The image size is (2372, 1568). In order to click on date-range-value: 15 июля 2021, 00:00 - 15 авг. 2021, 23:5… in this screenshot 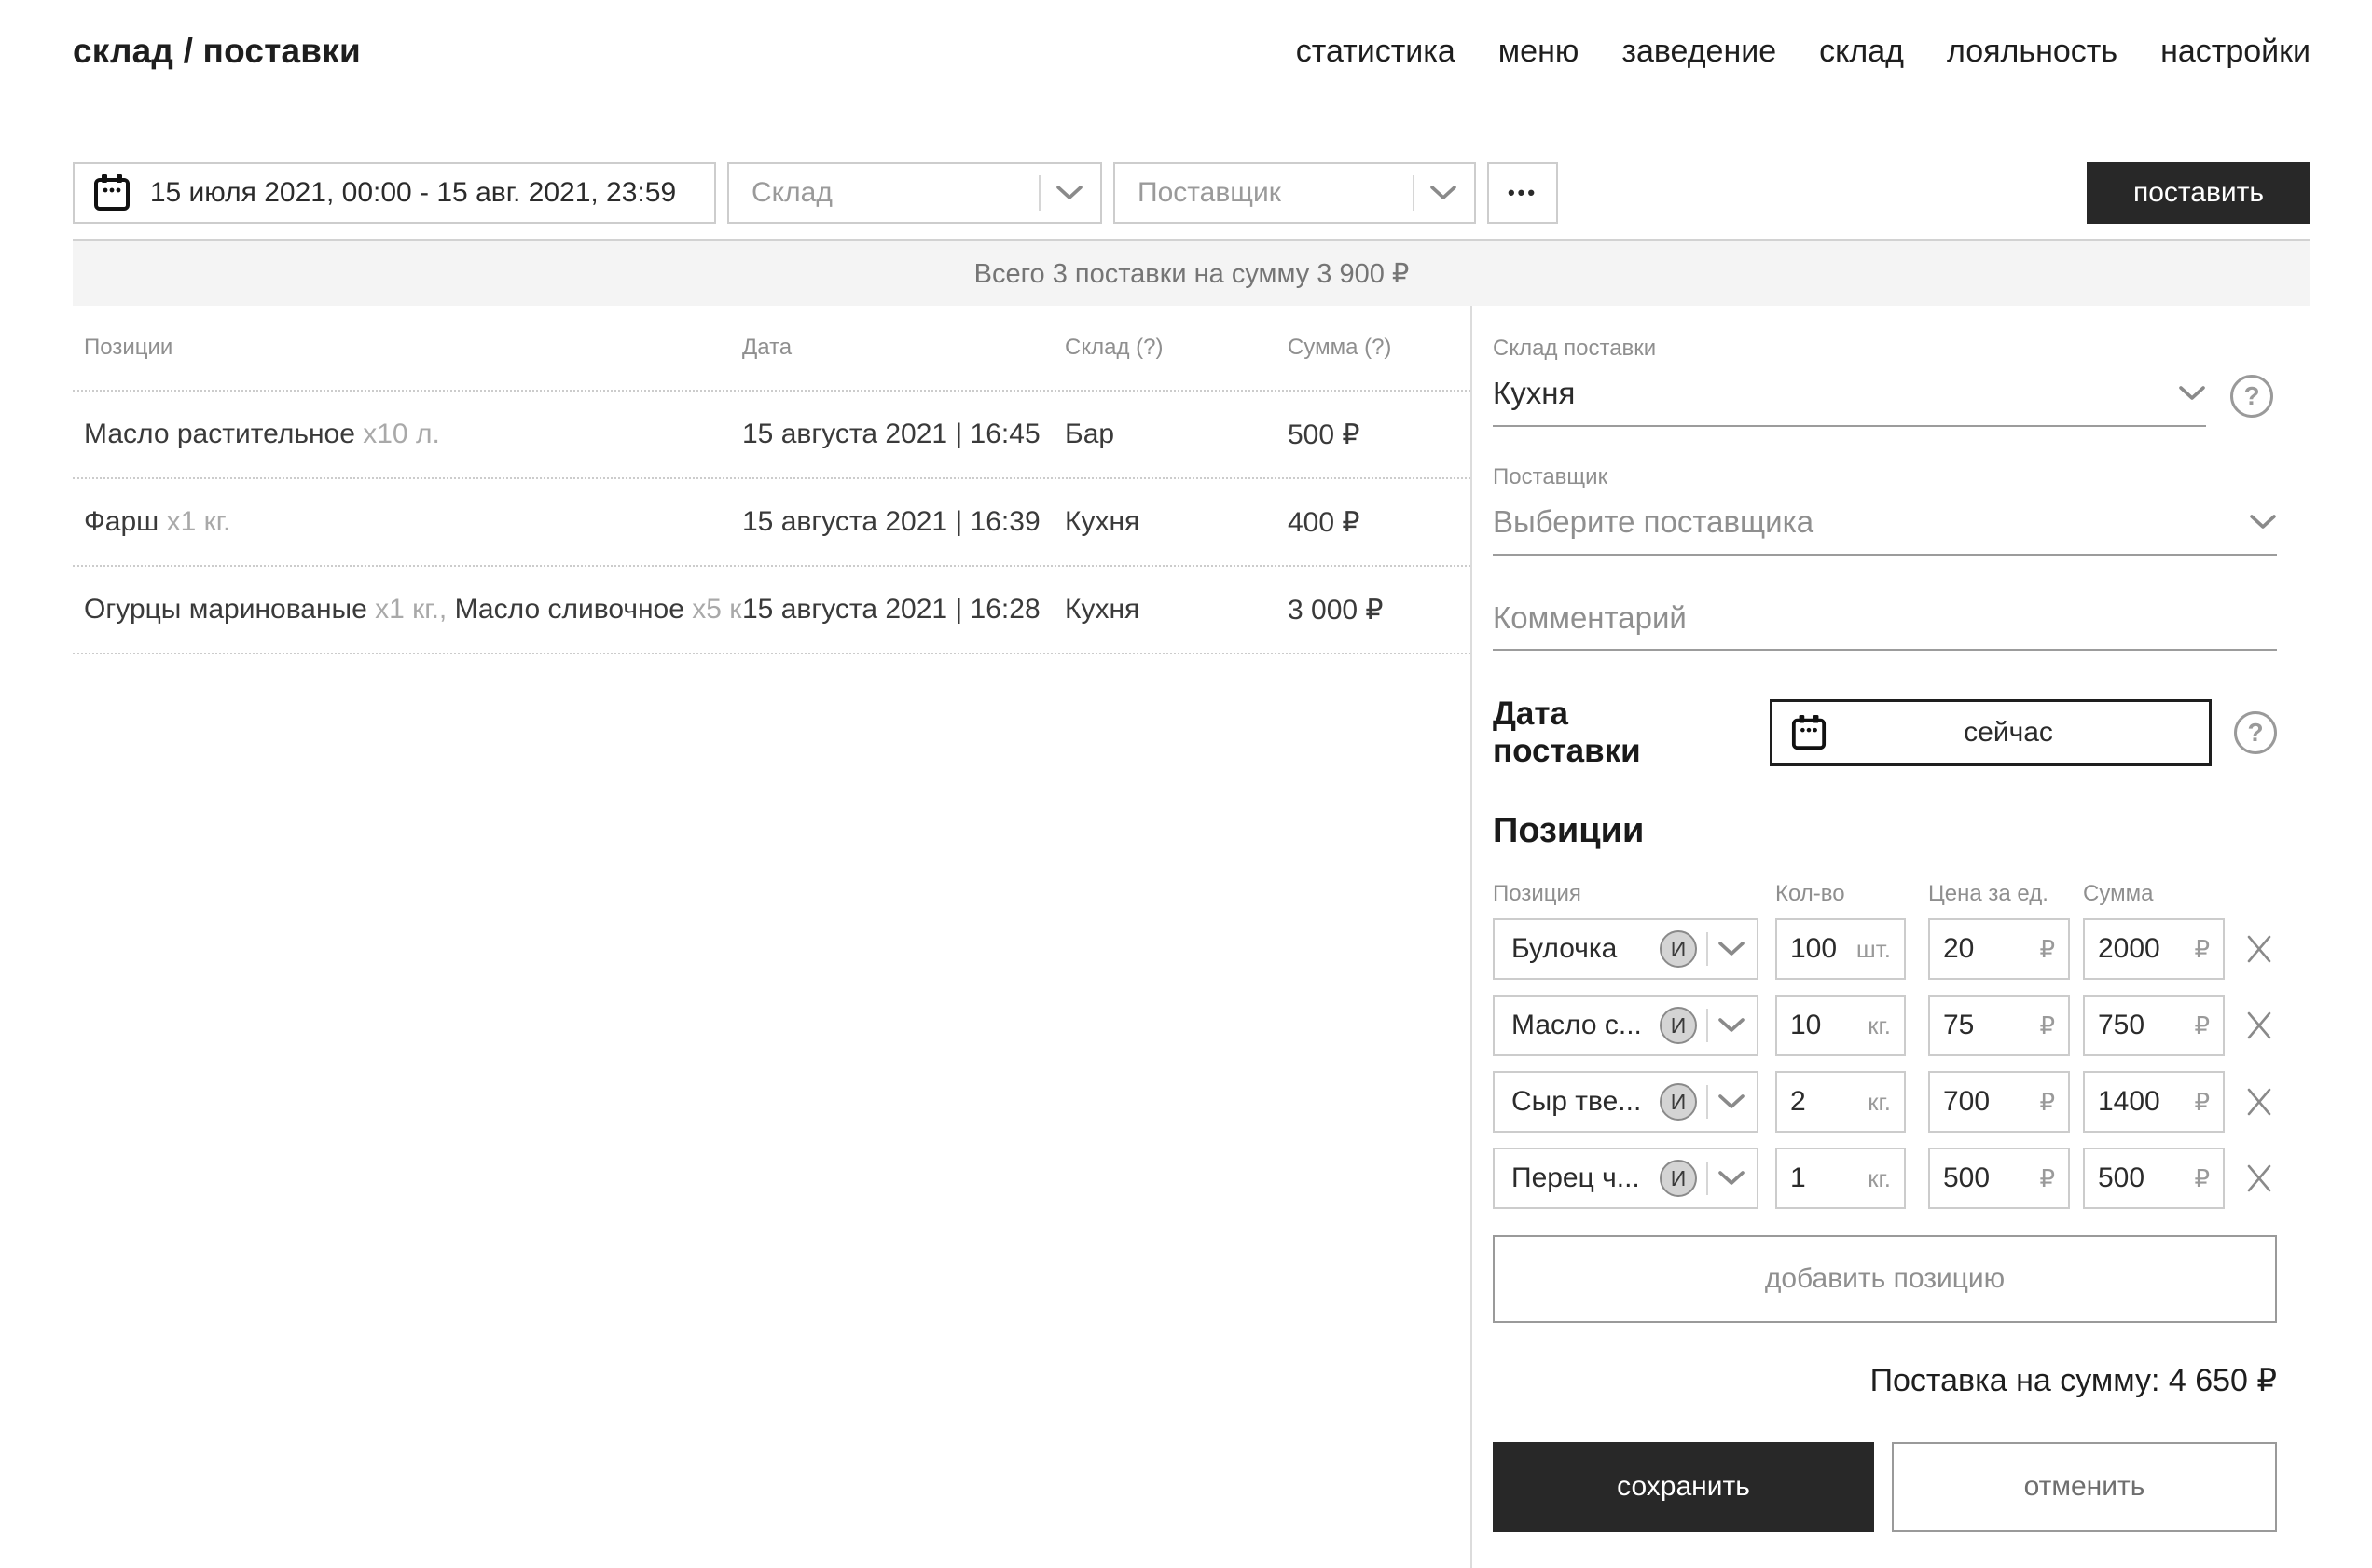, I will do `click(413, 192)`.